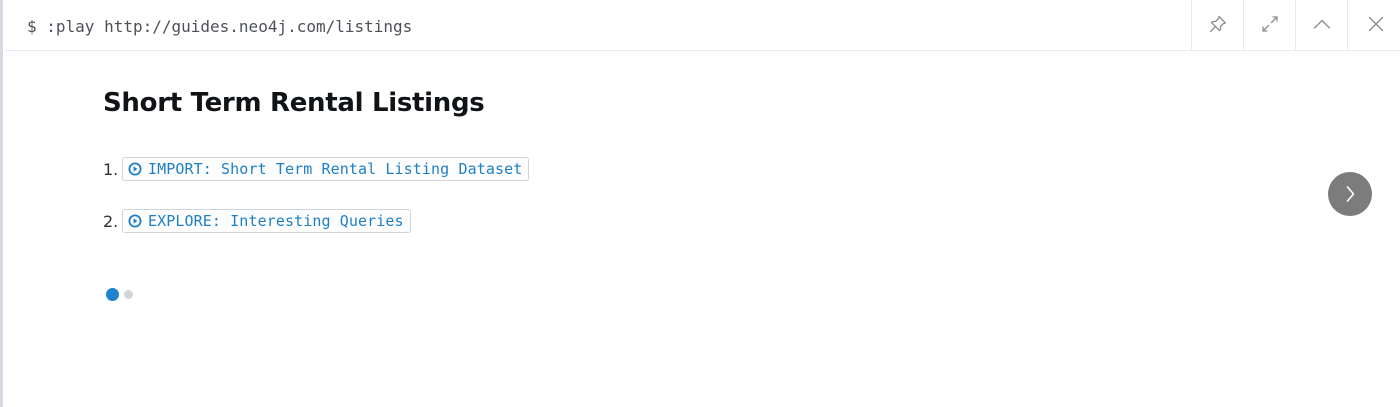  I want to click on slide-dot, so click(128, 294).